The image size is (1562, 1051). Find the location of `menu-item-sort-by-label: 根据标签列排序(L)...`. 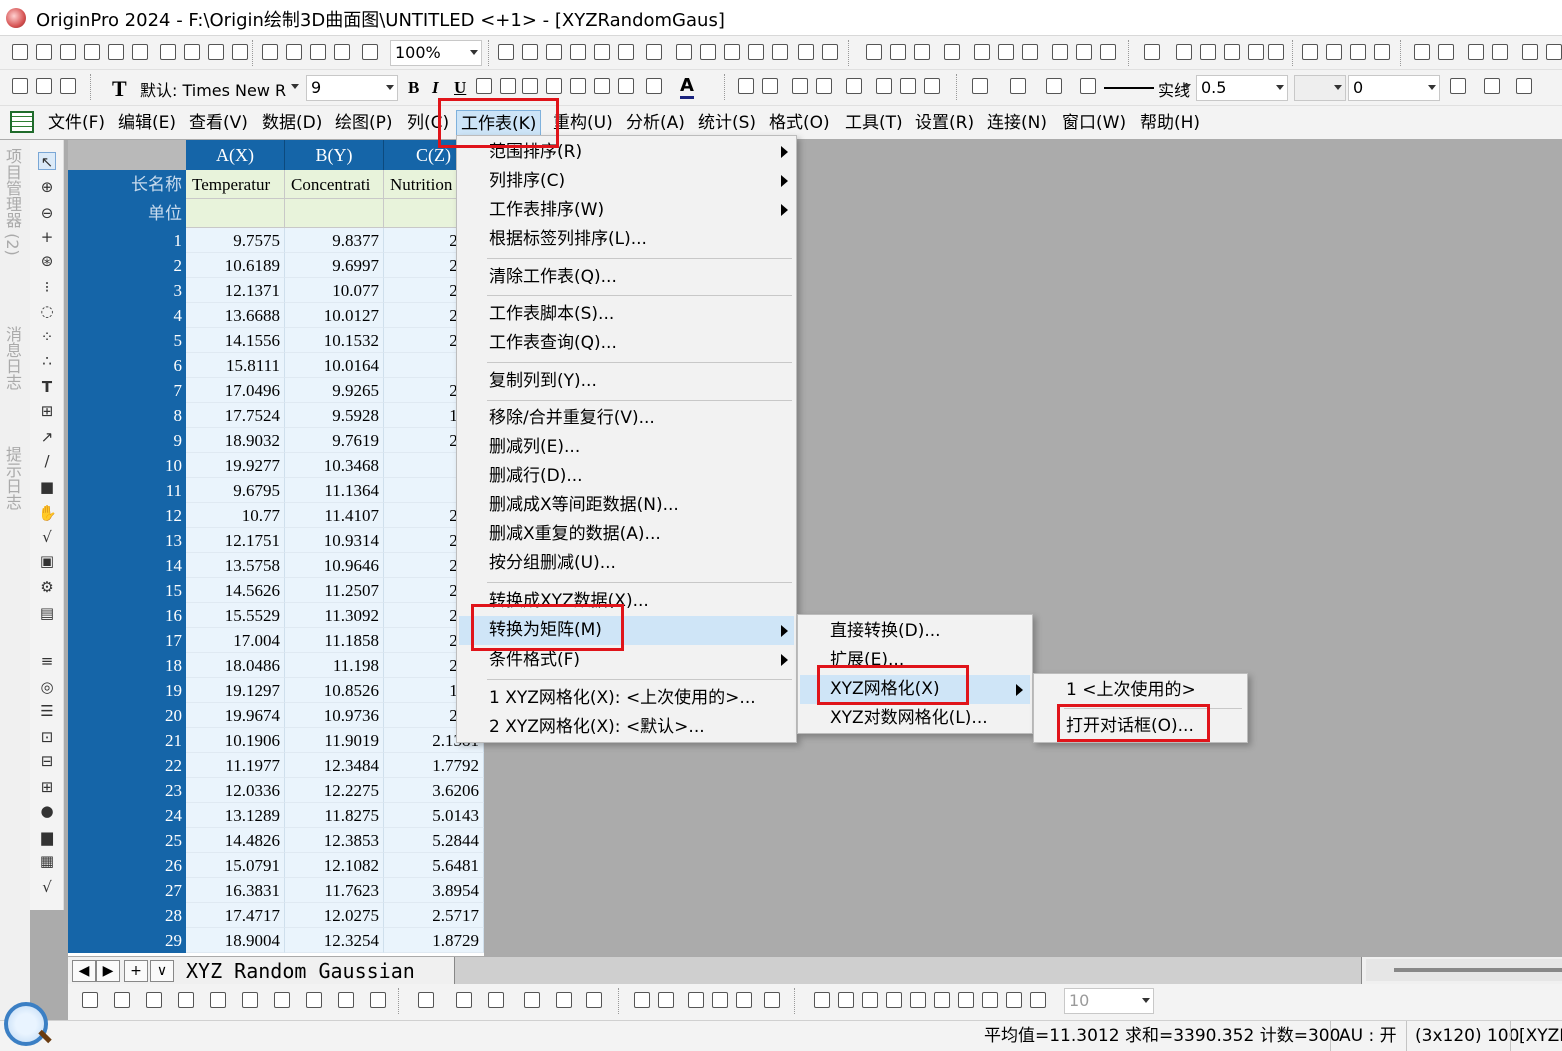

menu-item-sort-by-label: 根据标签列排序(L)... is located at coordinates (626, 239).